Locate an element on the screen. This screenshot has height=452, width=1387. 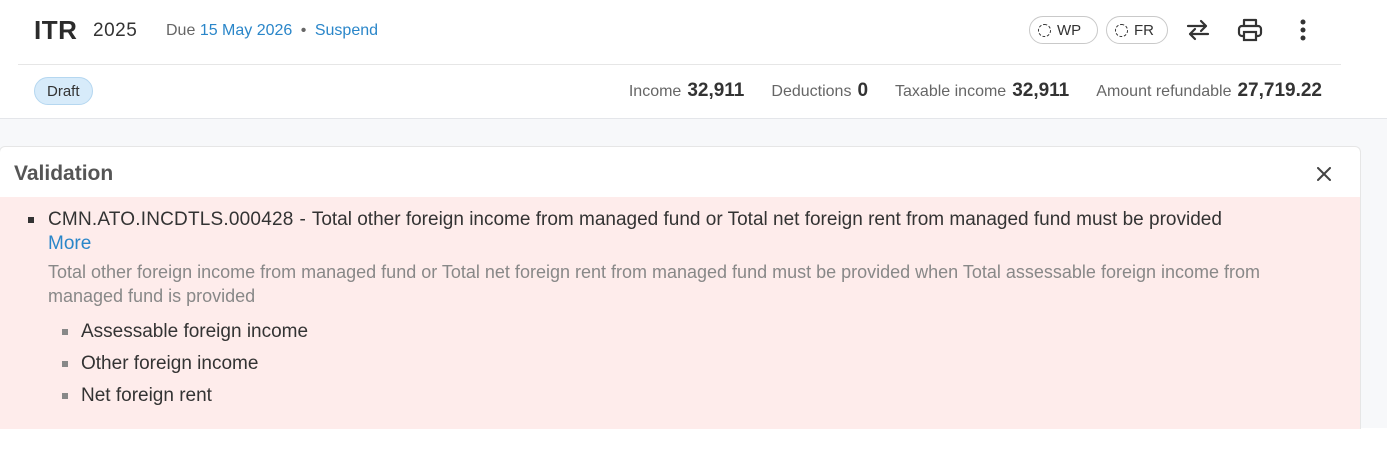
list-item: Net foreign rent is located at coordinates (185, 396).